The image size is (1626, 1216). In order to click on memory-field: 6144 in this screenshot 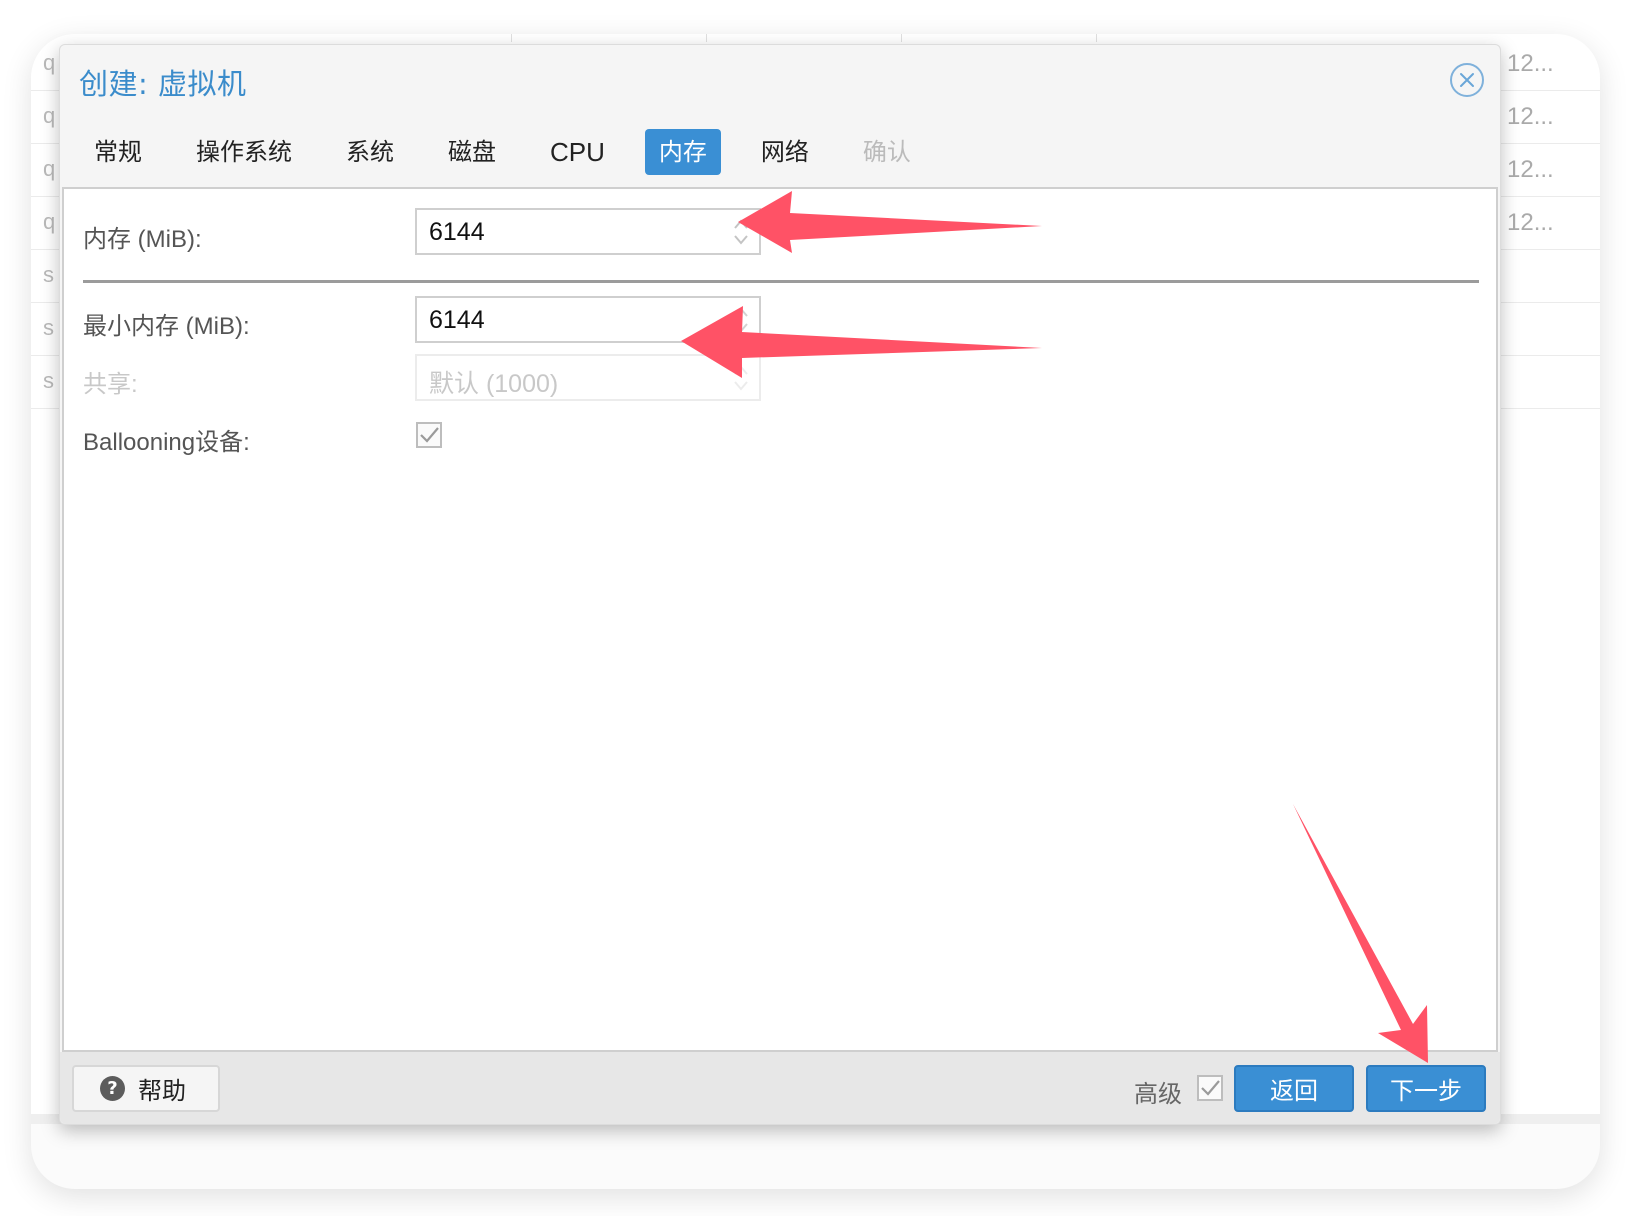, I will do `click(588, 231)`.